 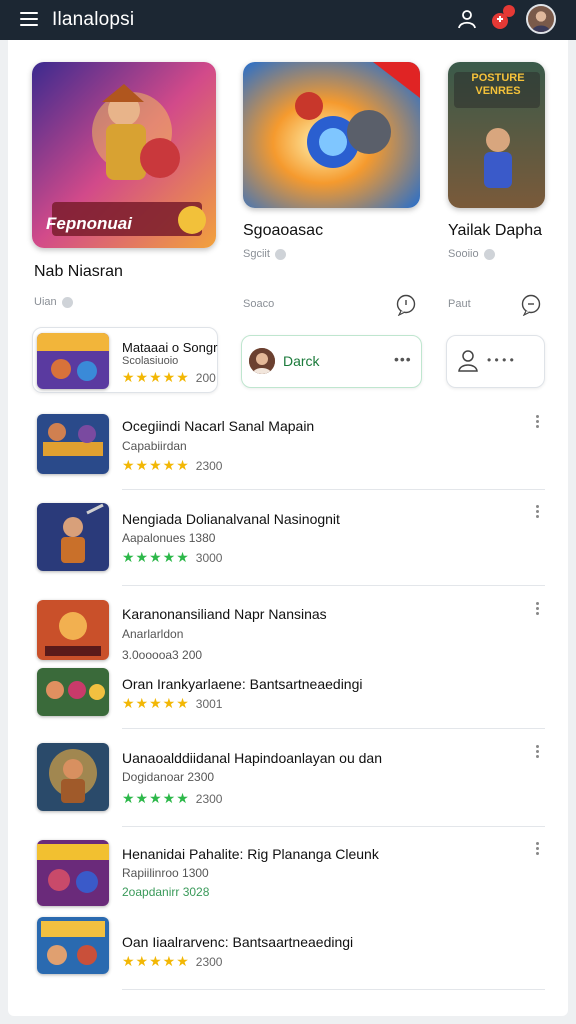 I want to click on game-developer: Capabiirdan, so click(x=154, y=446).